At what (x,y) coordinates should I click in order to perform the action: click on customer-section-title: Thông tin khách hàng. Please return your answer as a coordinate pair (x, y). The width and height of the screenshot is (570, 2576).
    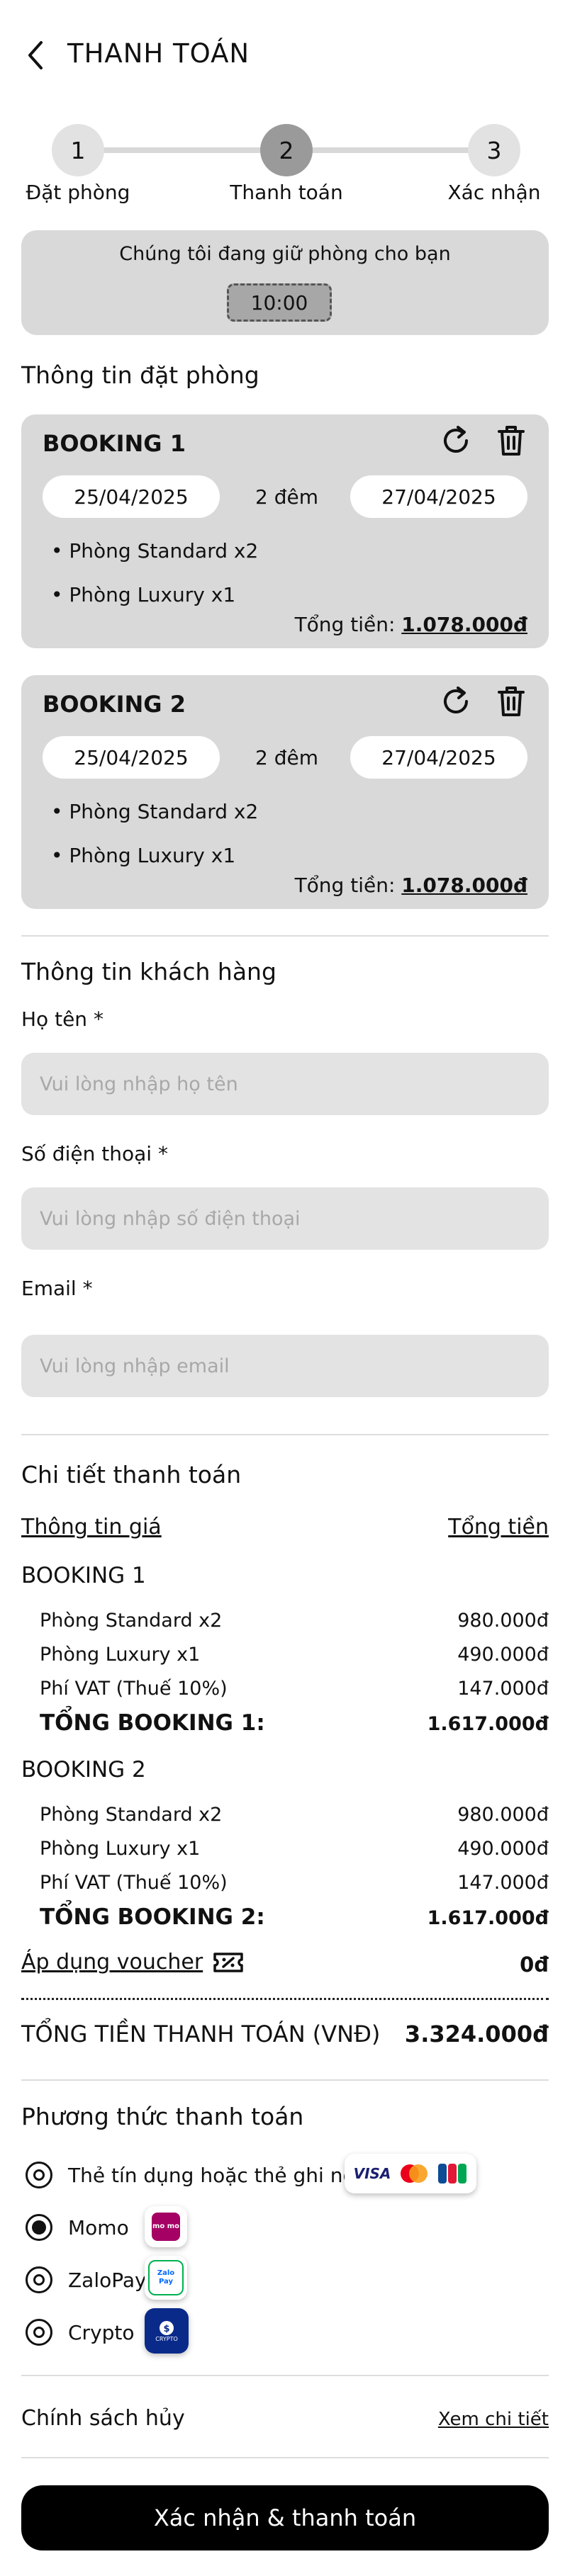
    Looking at the image, I should click on (148, 971).